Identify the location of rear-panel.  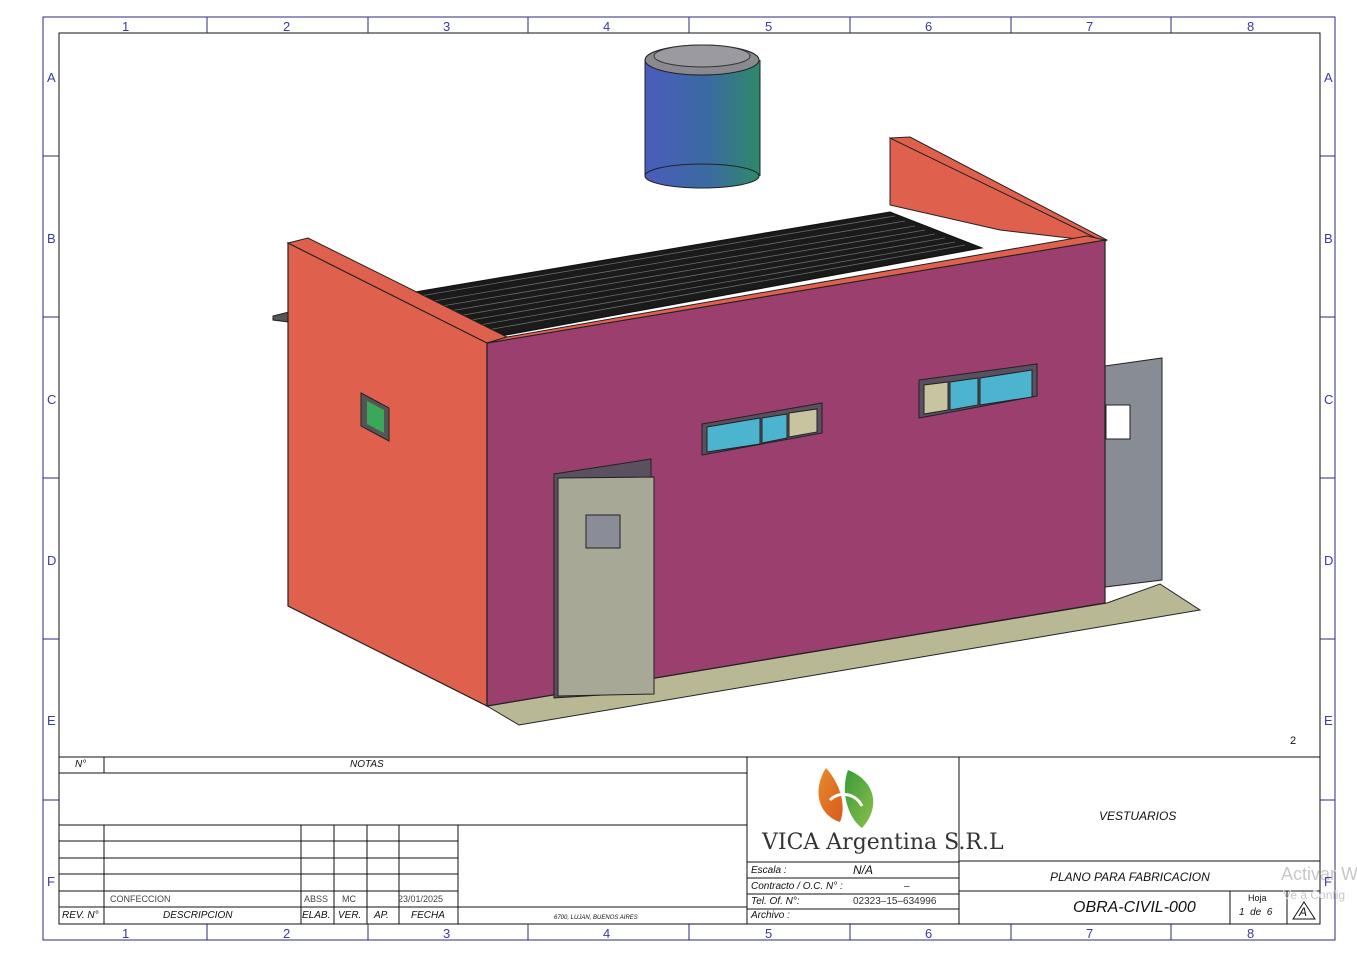
(1133, 472).